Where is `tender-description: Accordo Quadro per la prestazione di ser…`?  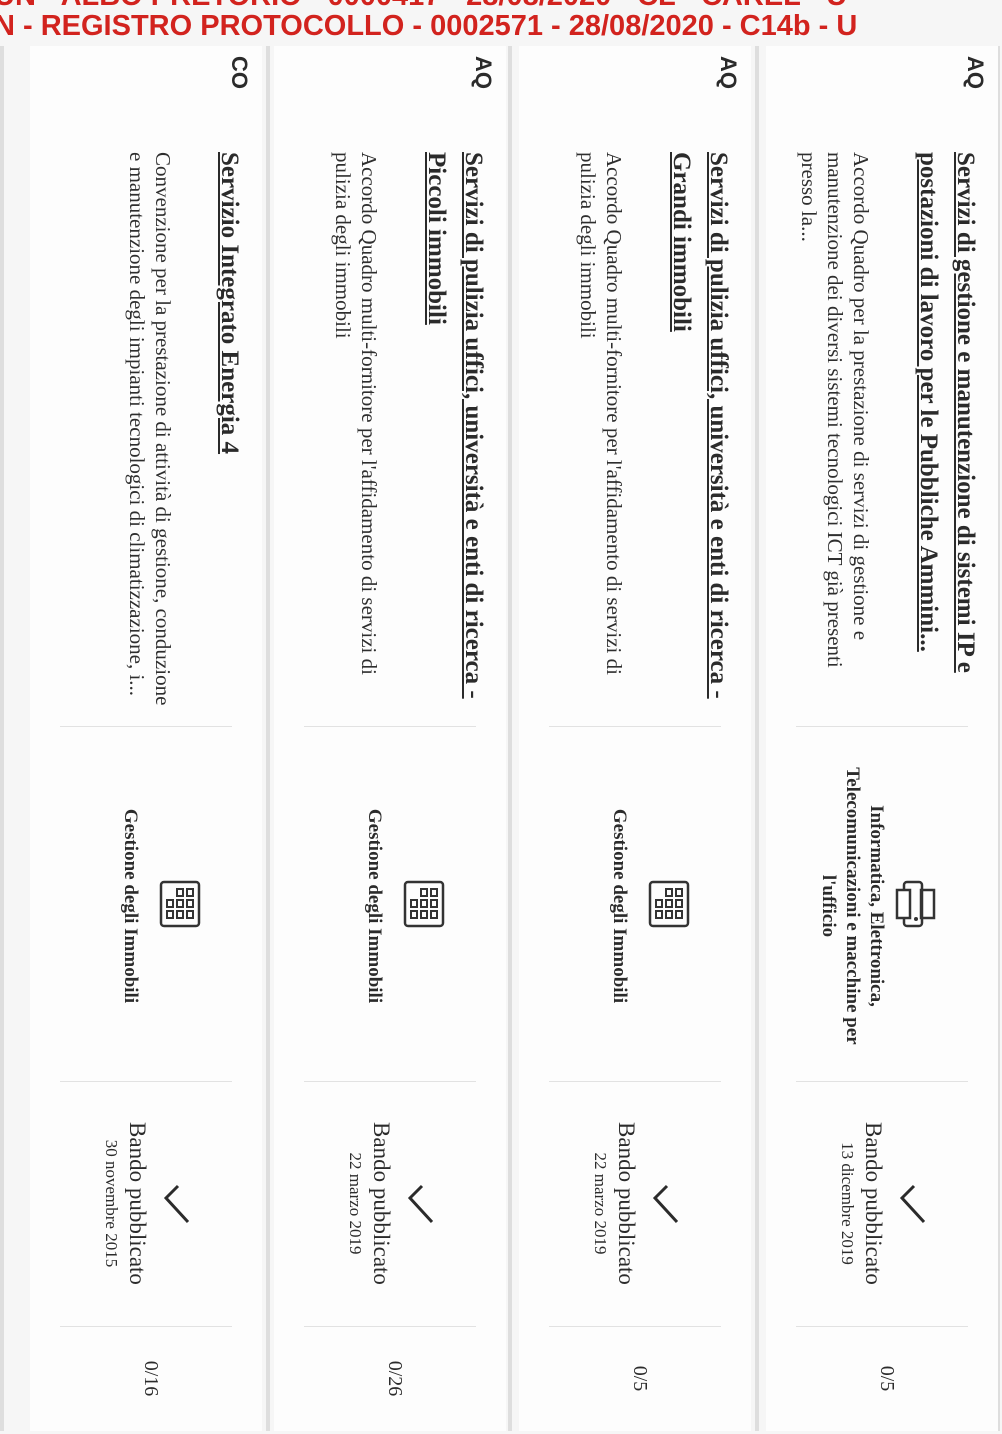
tender-description: Accordo Quadro per la prestazione di ser… is located at coordinates (835, 410).